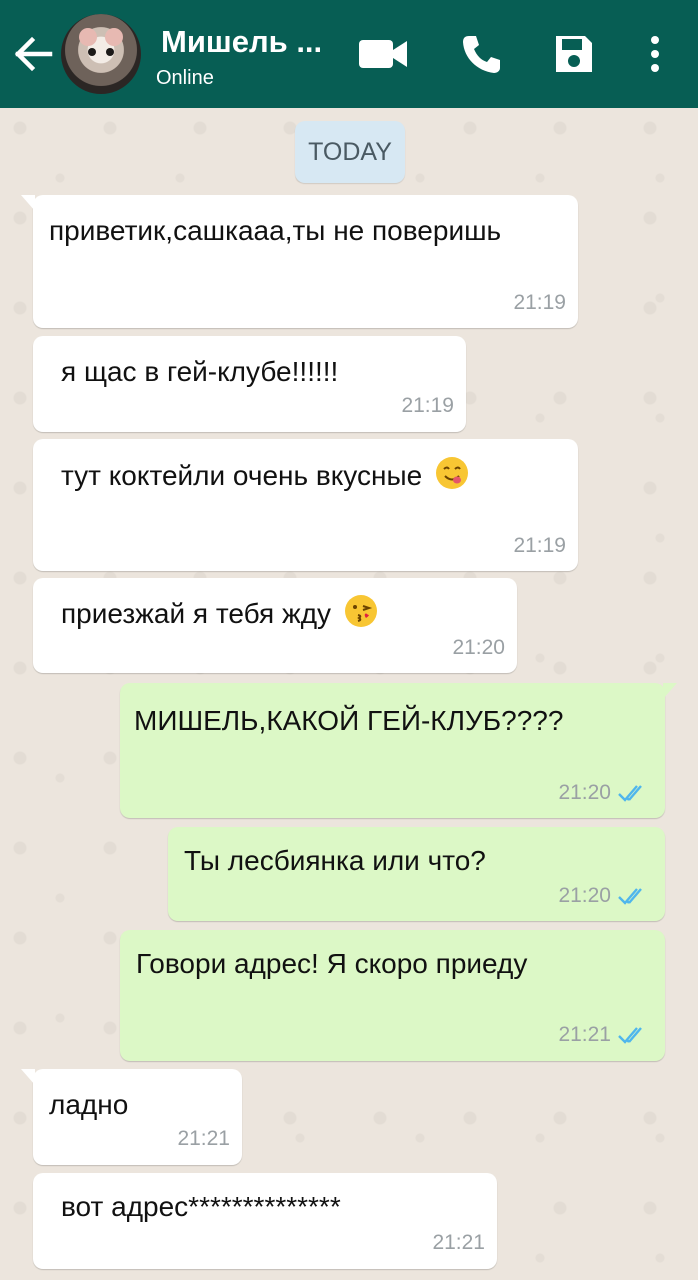  What do you see at coordinates (451, 473) in the screenshot?
I see `yum-emoji-icon` at bounding box center [451, 473].